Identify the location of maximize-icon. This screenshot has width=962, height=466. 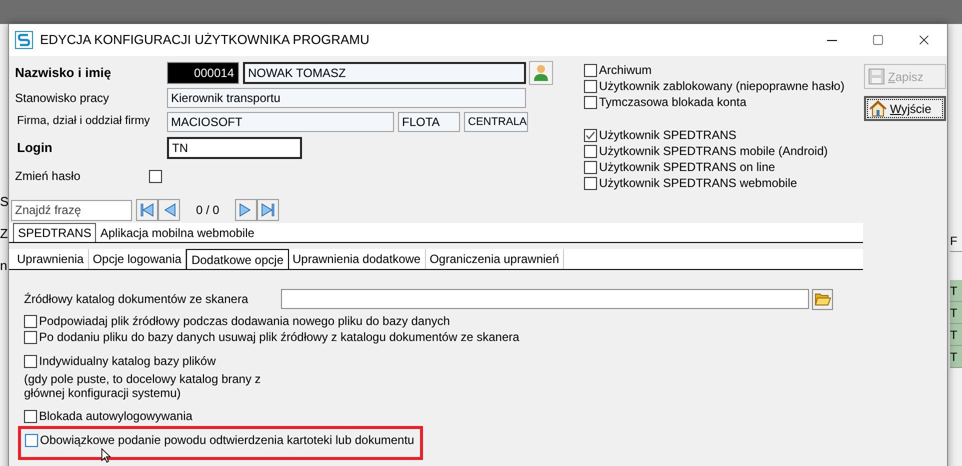
(878, 40).